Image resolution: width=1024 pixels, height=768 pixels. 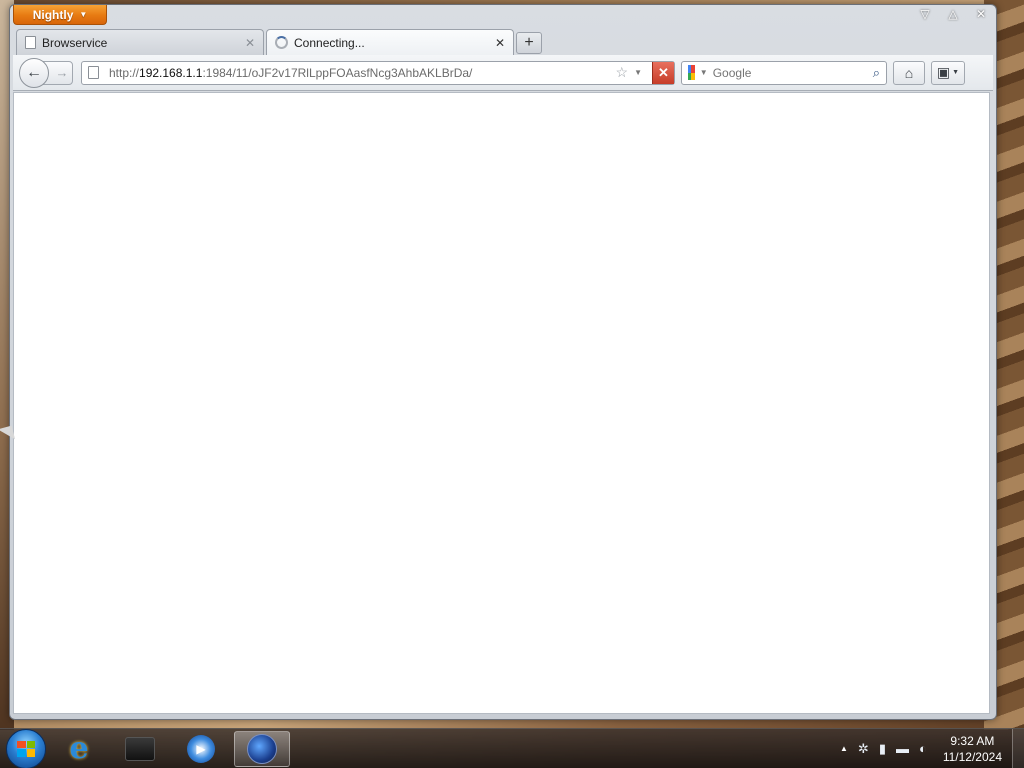 What do you see at coordinates (863, 749) in the screenshot?
I see `network-tray-icon: ✲` at bounding box center [863, 749].